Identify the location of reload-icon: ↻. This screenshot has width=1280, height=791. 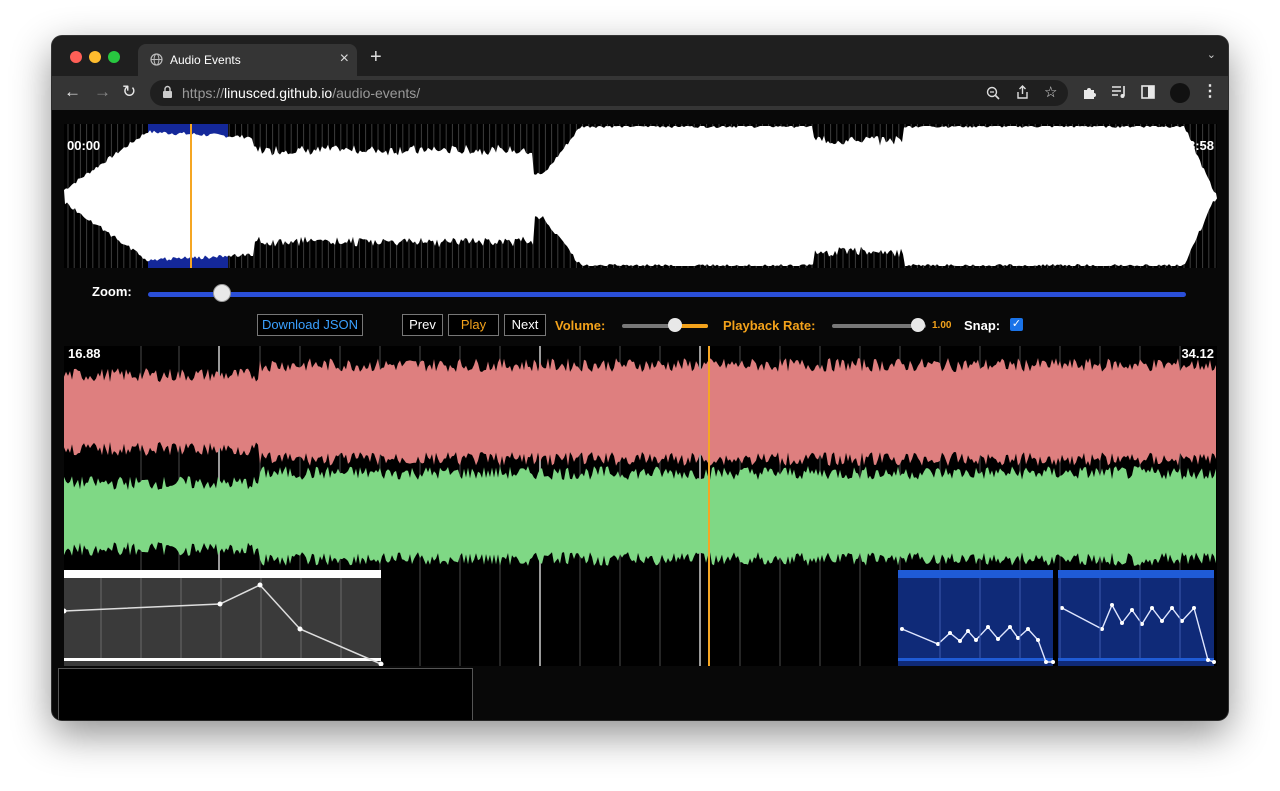
(129, 92).